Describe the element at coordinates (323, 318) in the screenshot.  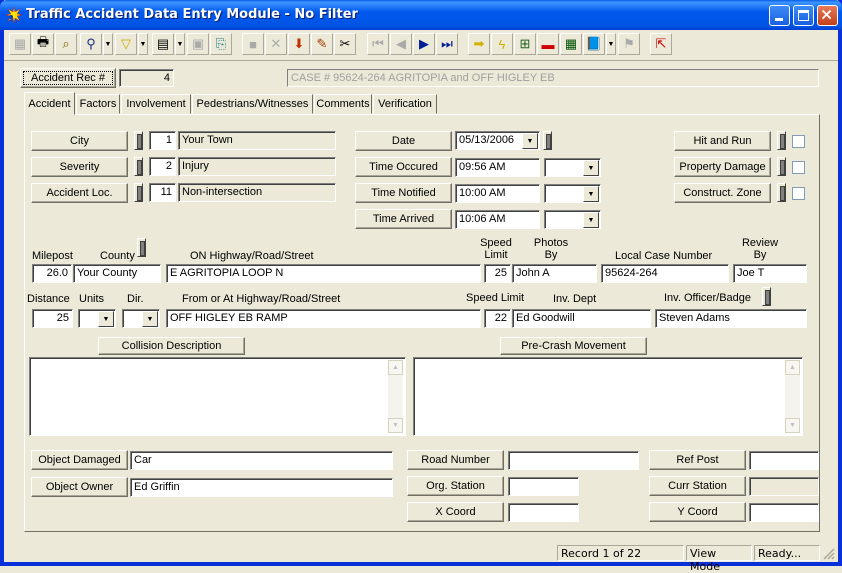
I see `from-road-field: OFF HIGLEY EB RAMP` at that location.